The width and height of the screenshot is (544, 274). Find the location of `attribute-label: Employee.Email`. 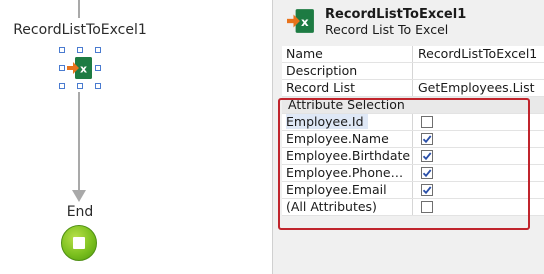

attribute-label: Employee.Email is located at coordinates (347, 190).